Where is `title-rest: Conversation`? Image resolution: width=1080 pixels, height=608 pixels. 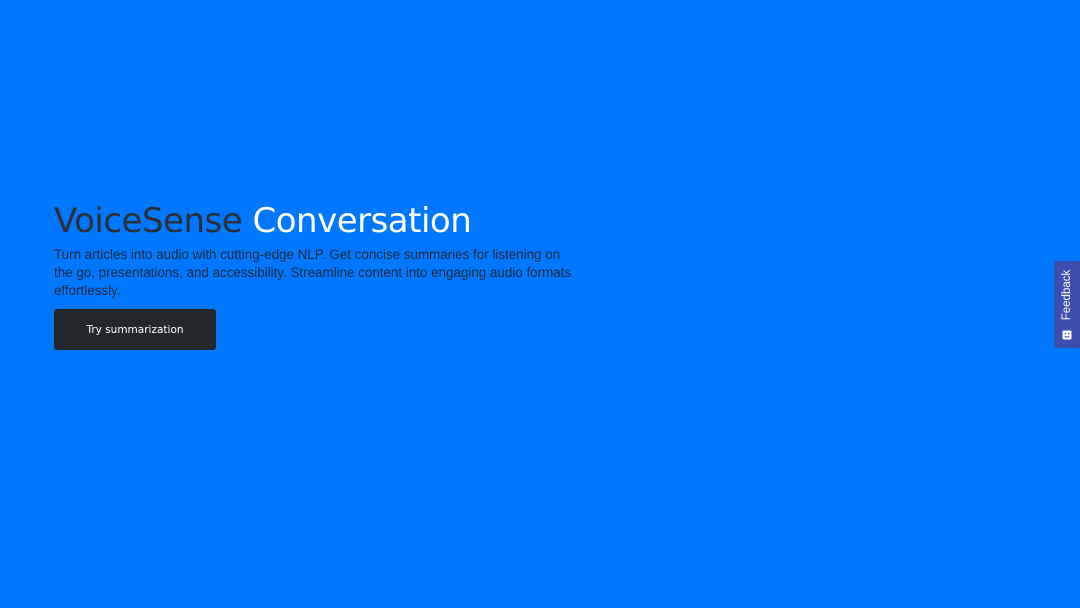 title-rest: Conversation is located at coordinates (357, 221).